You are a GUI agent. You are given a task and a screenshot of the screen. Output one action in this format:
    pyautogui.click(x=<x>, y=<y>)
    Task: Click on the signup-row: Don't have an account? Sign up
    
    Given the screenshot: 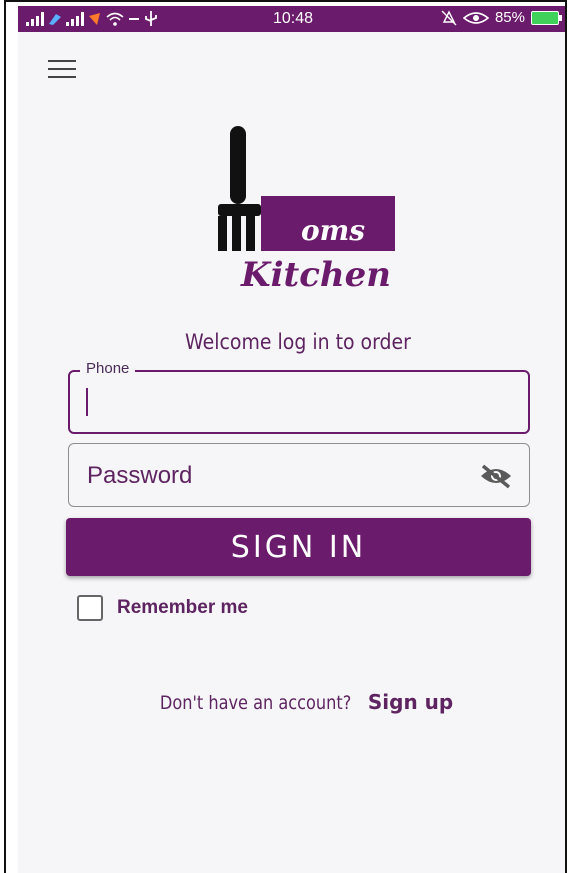 What is the action you would take?
    pyautogui.click(x=291, y=702)
    